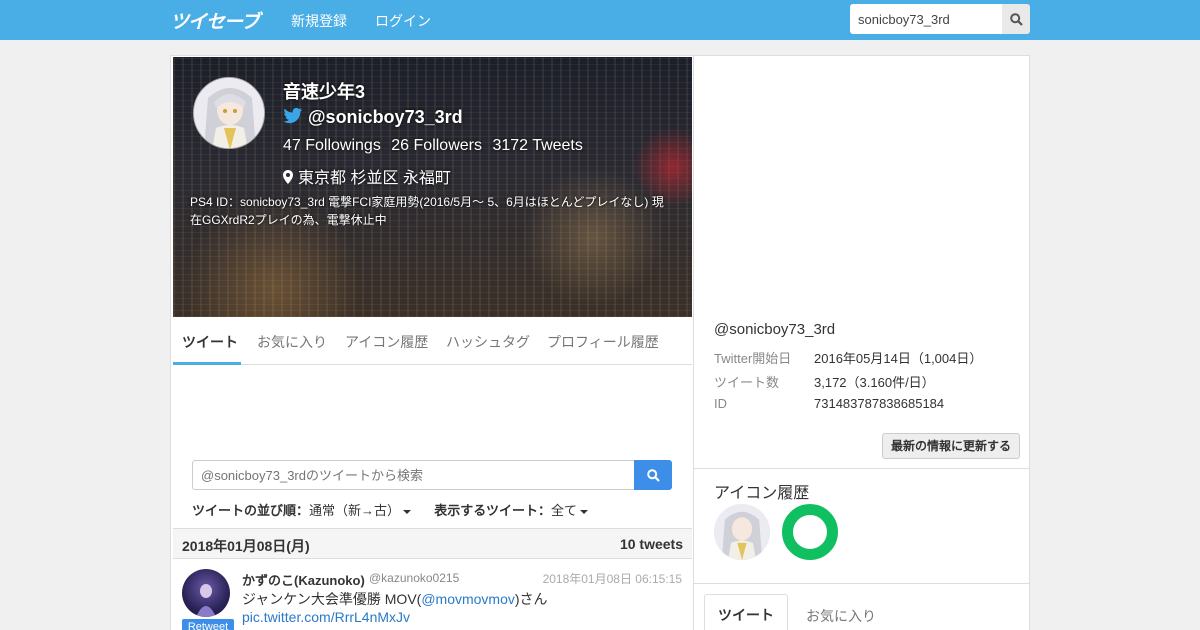 The height and width of the screenshot is (630, 1200). I want to click on sort-label: ツイートの並び順：, so click(251, 510).